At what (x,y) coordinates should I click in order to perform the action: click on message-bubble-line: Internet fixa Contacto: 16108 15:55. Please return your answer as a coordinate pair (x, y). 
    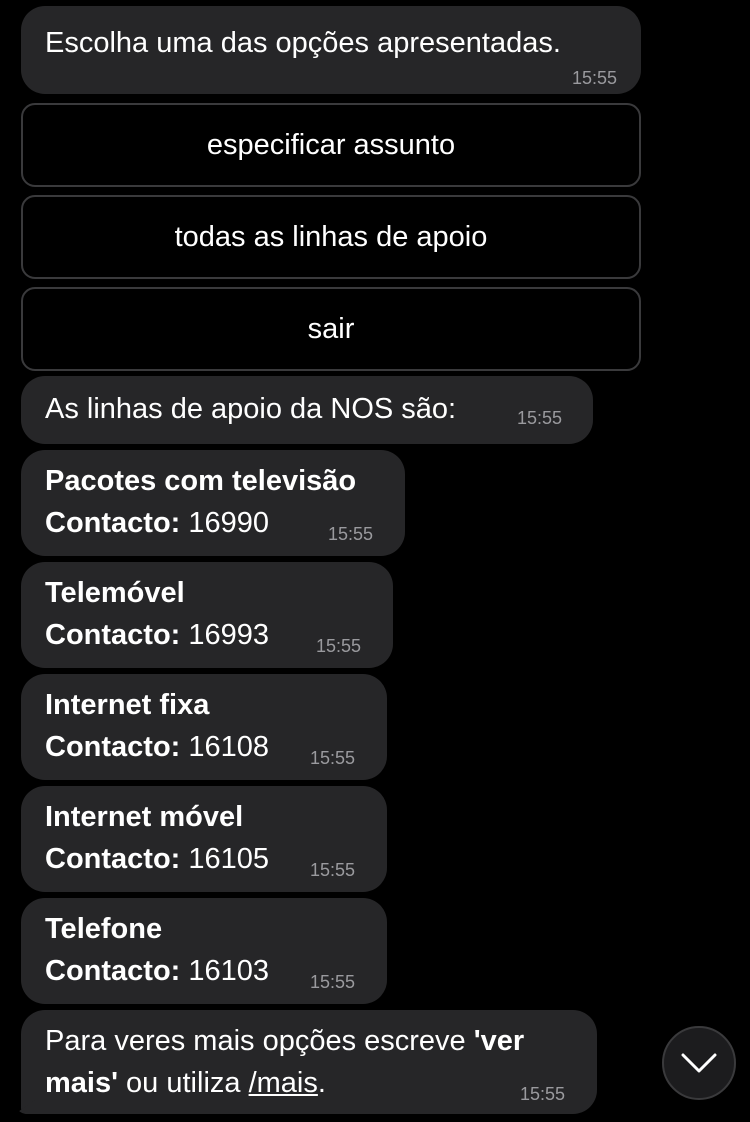
    Looking at the image, I should click on (204, 727).